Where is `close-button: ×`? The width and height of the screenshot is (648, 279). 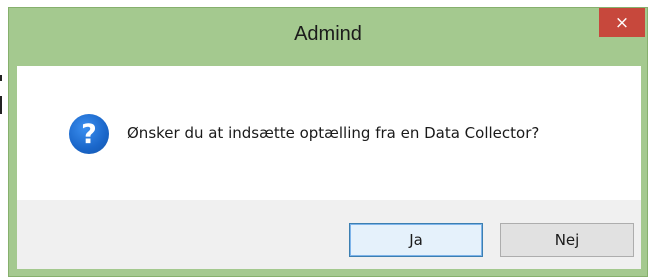
close-button: × is located at coordinates (622, 22).